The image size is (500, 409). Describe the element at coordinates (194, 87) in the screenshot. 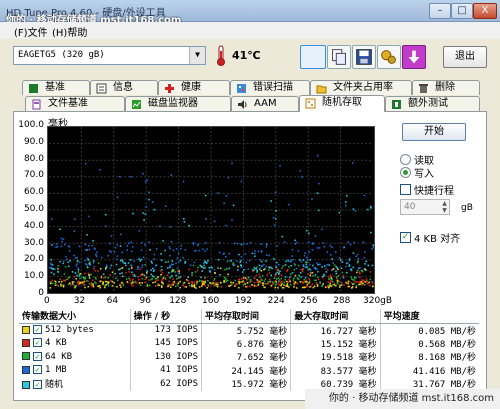

I see `tab-health: 健康` at that location.